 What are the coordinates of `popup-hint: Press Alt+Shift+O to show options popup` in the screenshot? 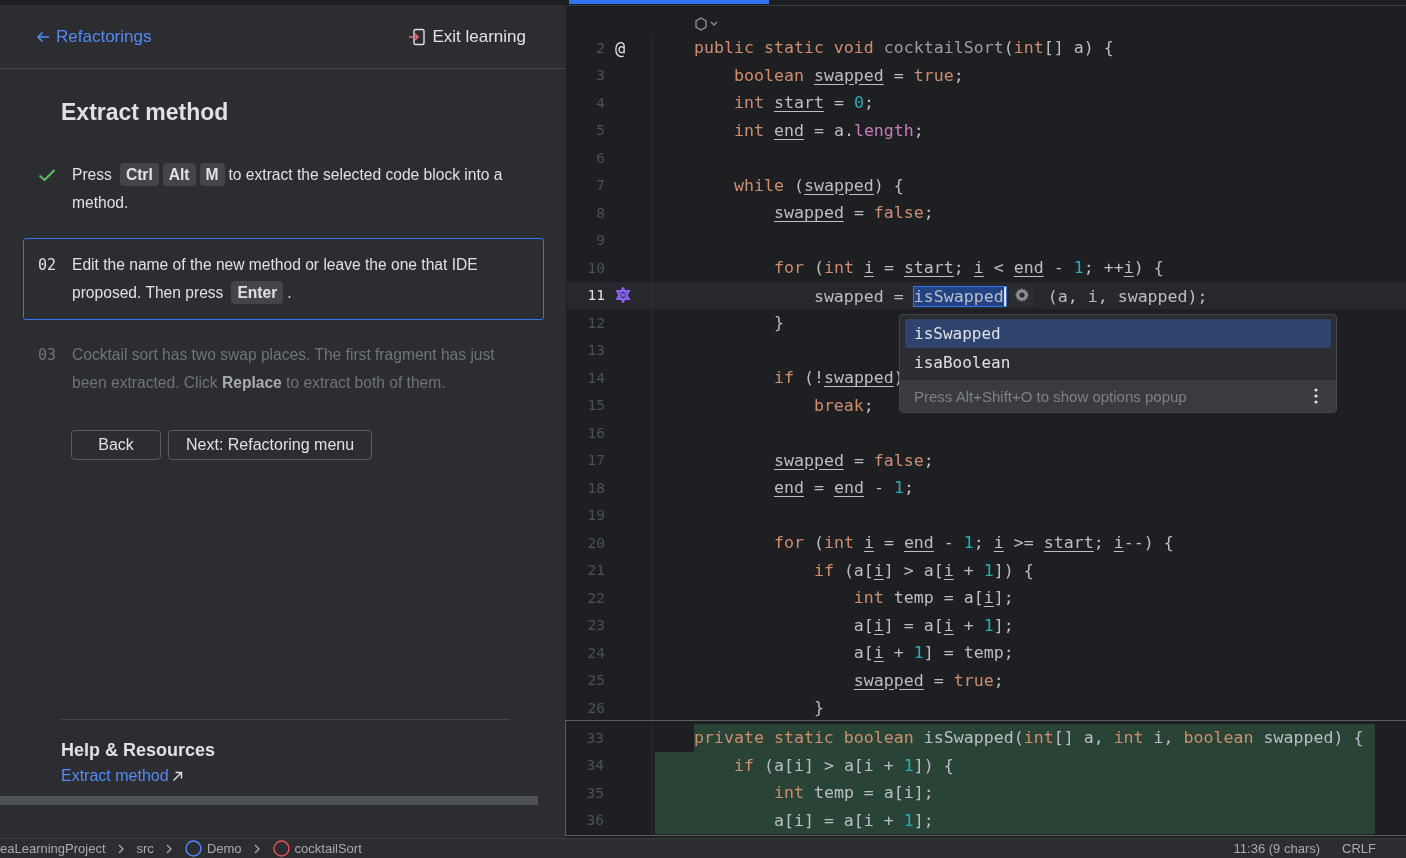 It's located at (1050, 396).